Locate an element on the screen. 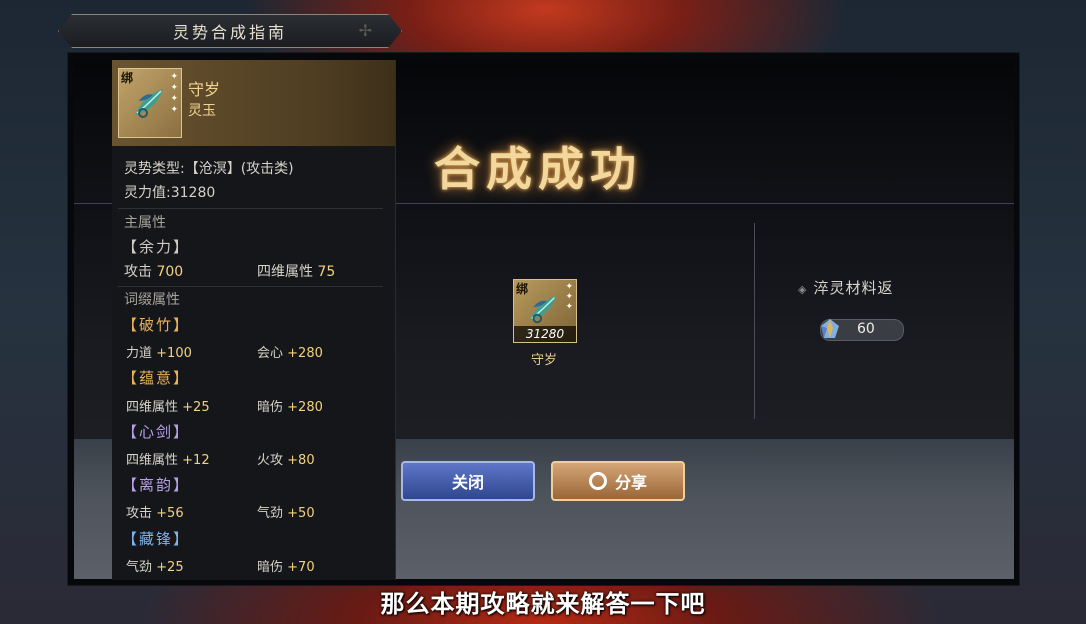 This screenshot has height=624, width=1086. affix-tag-5: 【藏锋】 is located at coordinates (156, 539).